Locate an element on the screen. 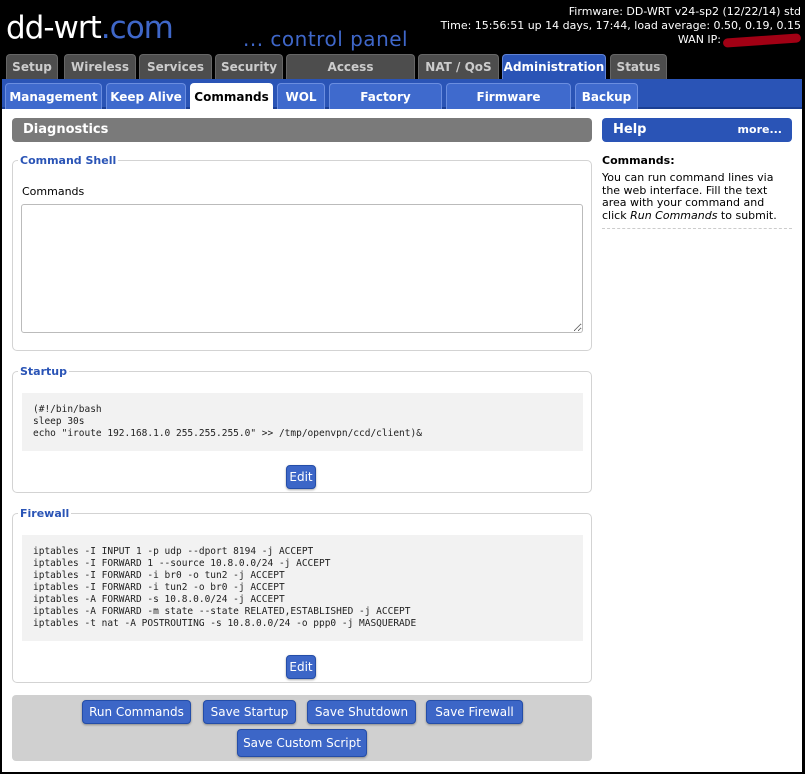 This screenshot has width=805, height=774. save-custom-script-button: Save Custom Script is located at coordinates (302, 743).